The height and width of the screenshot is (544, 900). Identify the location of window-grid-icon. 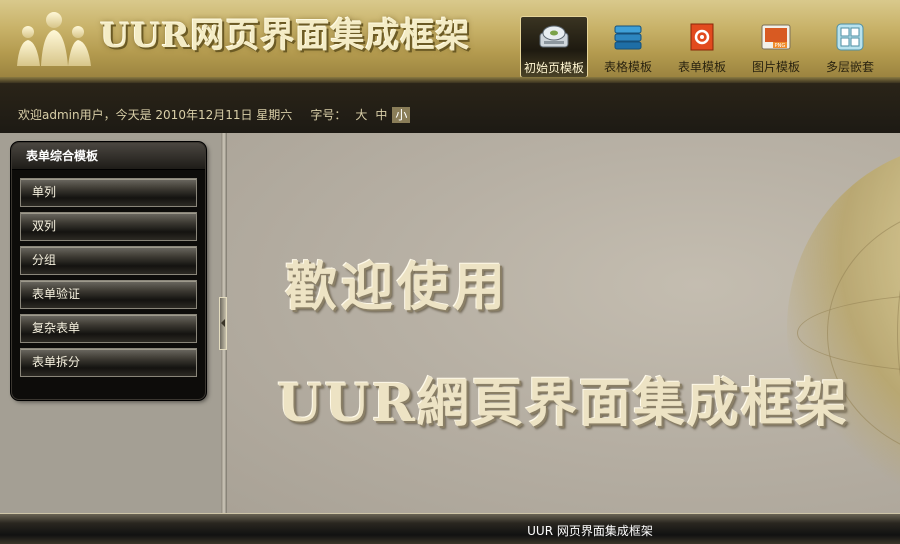
(850, 37).